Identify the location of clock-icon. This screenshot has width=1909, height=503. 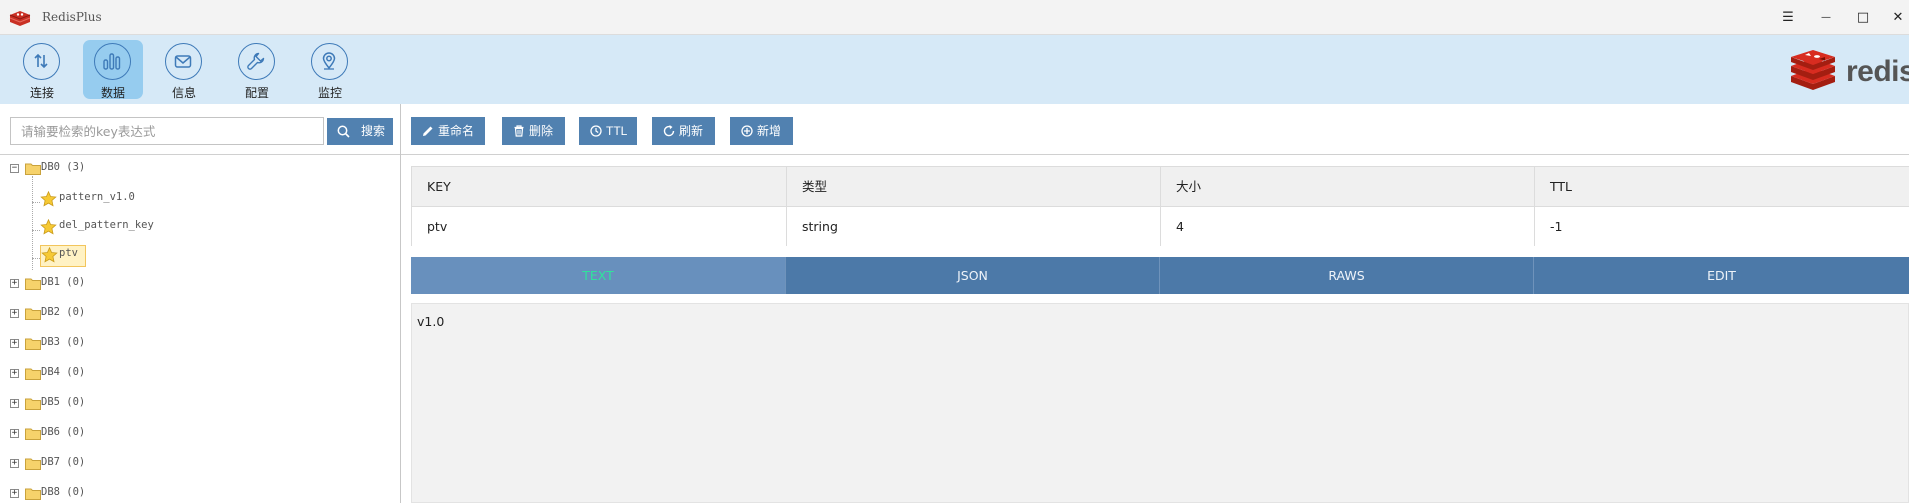
(596, 131).